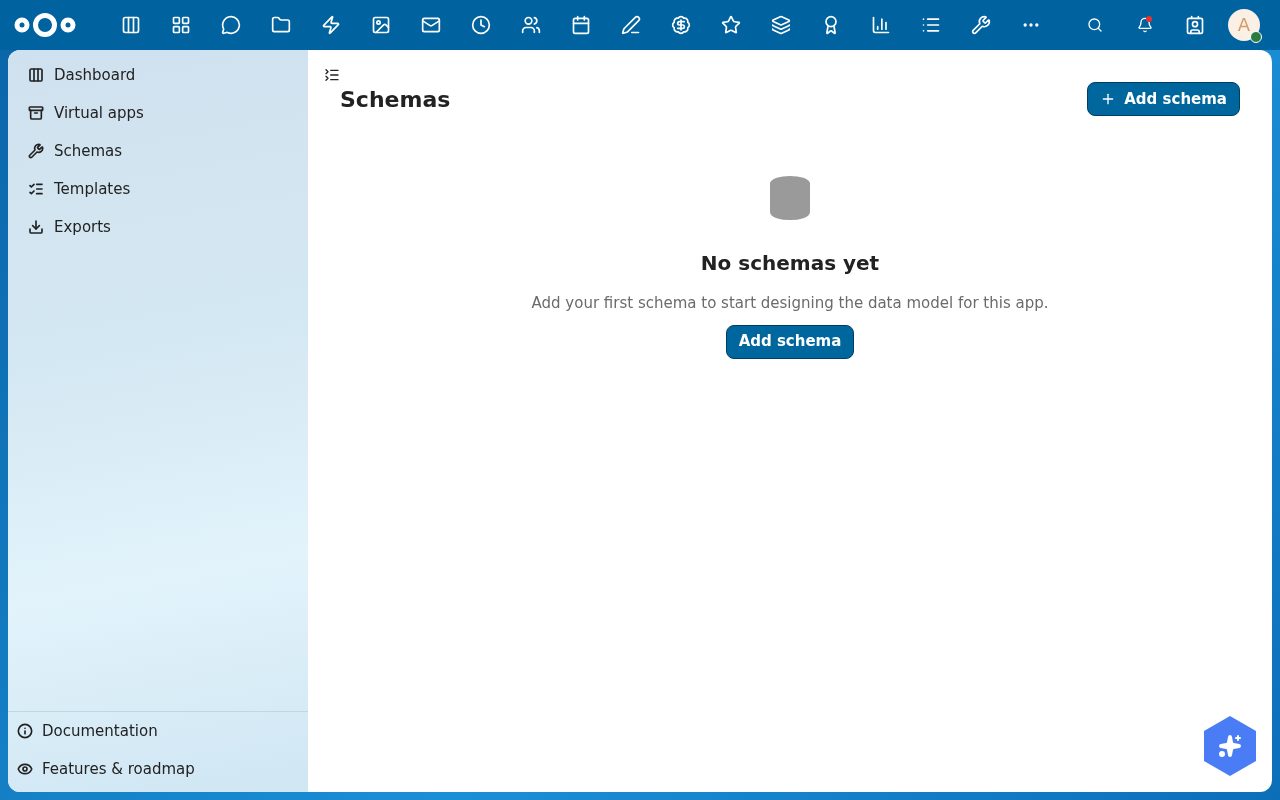 The width and height of the screenshot is (1280, 800). Describe the element at coordinates (25, 731) in the screenshot. I see `info-icon` at that location.